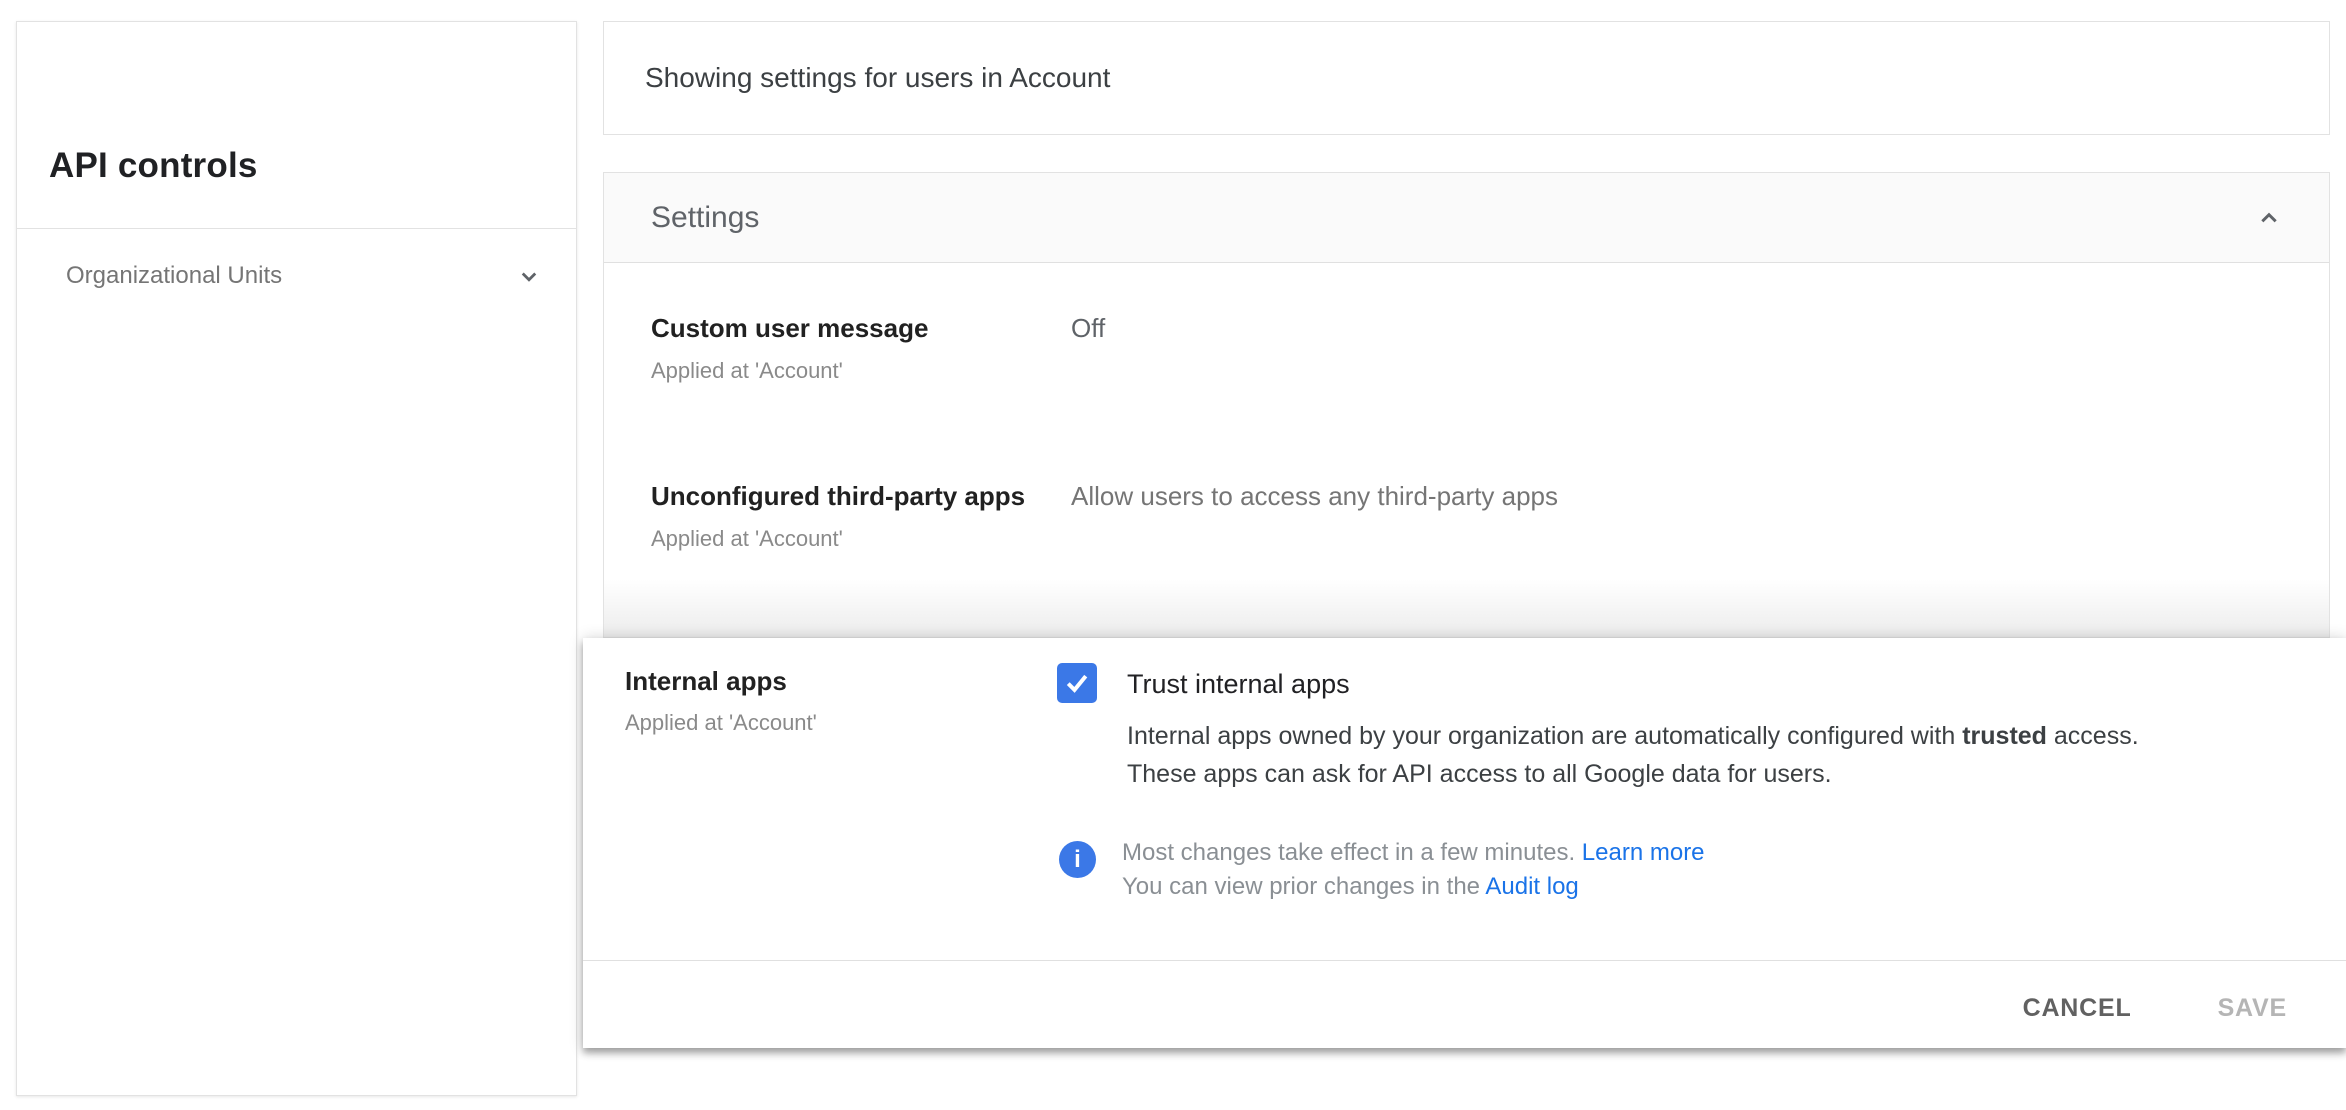 The height and width of the screenshot is (1110, 2346). Describe the element at coordinates (1466, 78) in the screenshot. I see `scope-bar: Showing settings for users in Account` at that location.